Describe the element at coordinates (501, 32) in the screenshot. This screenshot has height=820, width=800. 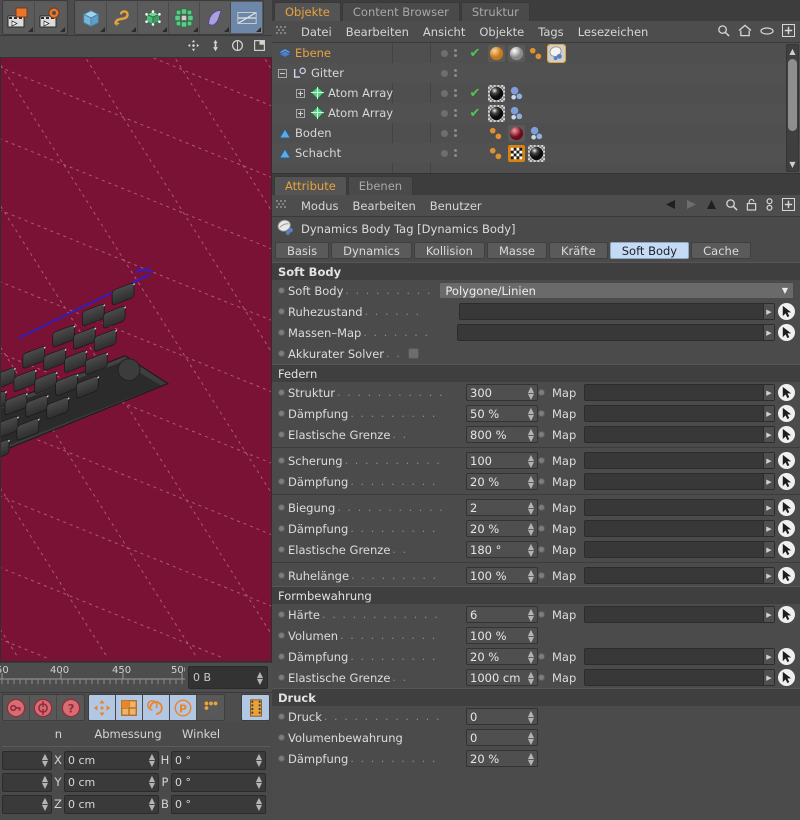
I see `menu-objekte: Objekte` at that location.